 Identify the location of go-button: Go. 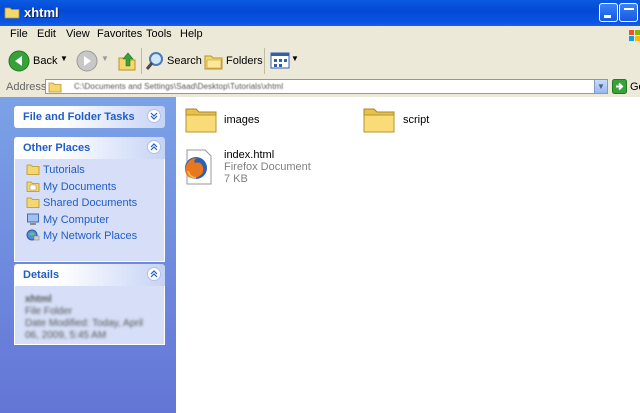
(626, 87).